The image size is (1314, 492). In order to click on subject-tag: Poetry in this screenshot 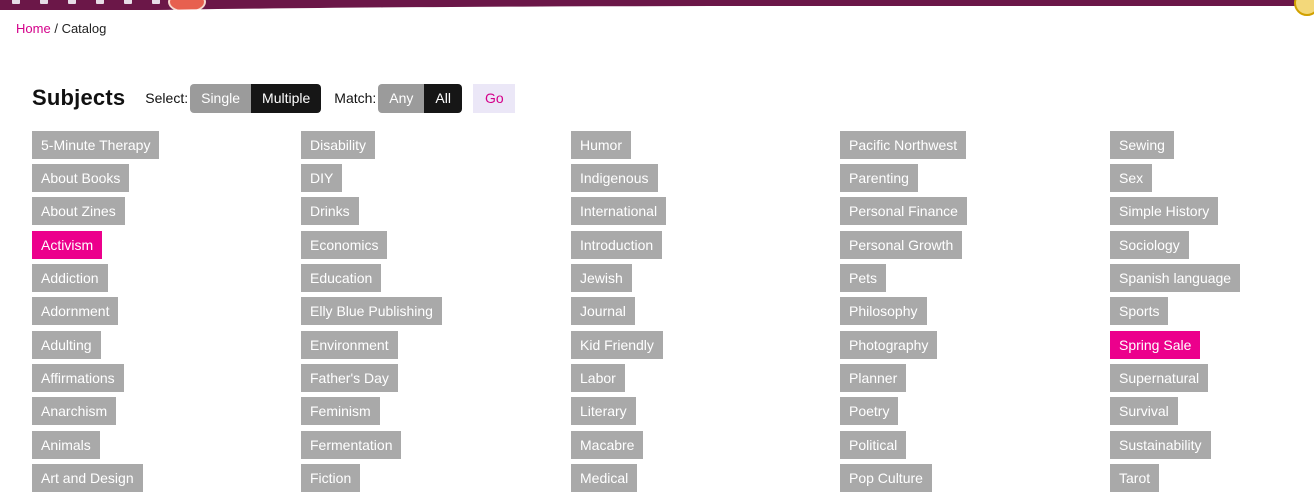, I will do `click(869, 411)`.